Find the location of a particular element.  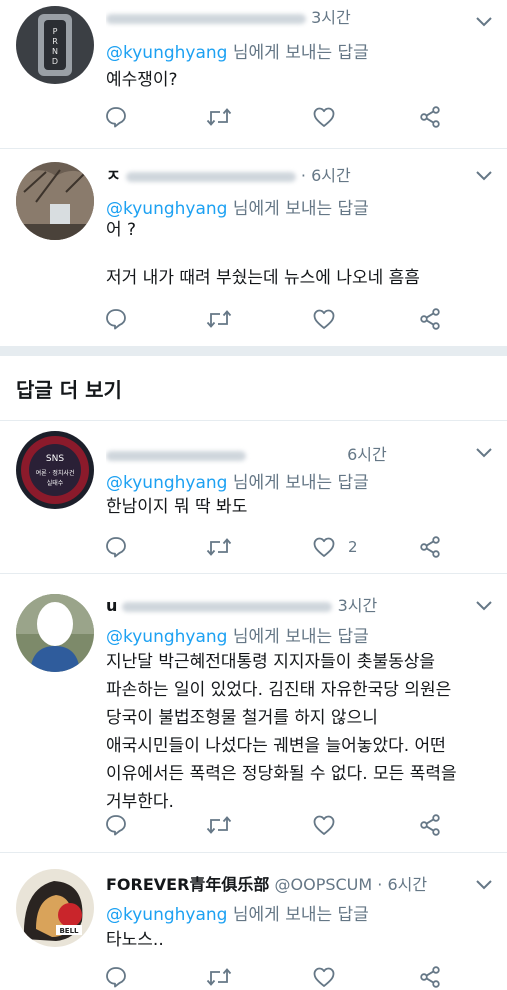

tweet-text-line: 타노스.. is located at coordinates (135, 940).